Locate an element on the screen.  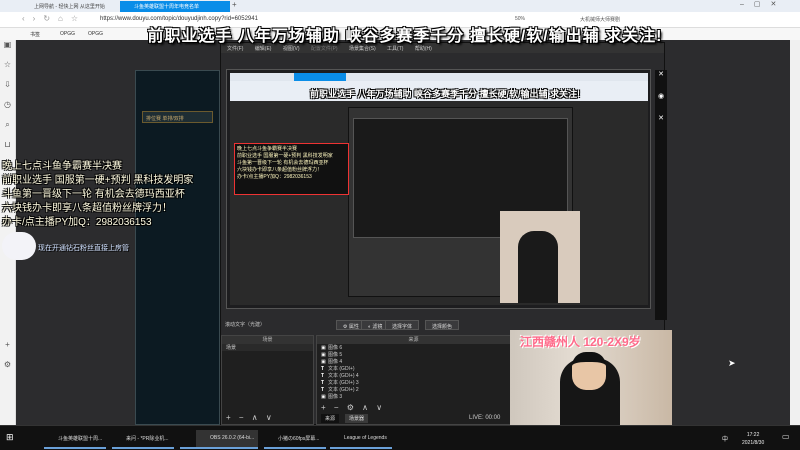
tab-home: 上网导航 - 轻快上网 从这里开始 is located at coordinates (64, 6).